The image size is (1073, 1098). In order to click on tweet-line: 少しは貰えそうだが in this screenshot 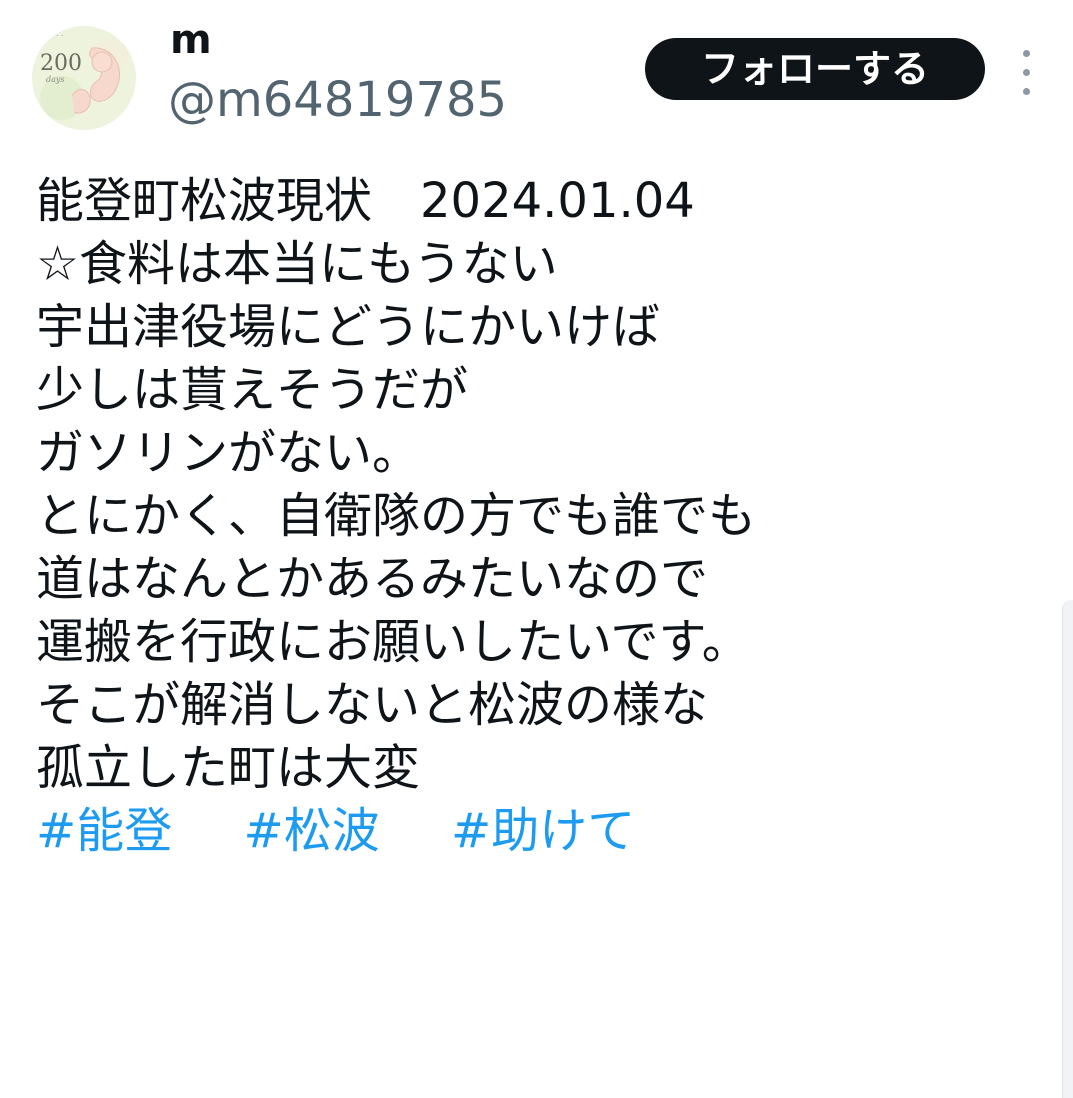, I will do `click(252, 390)`.